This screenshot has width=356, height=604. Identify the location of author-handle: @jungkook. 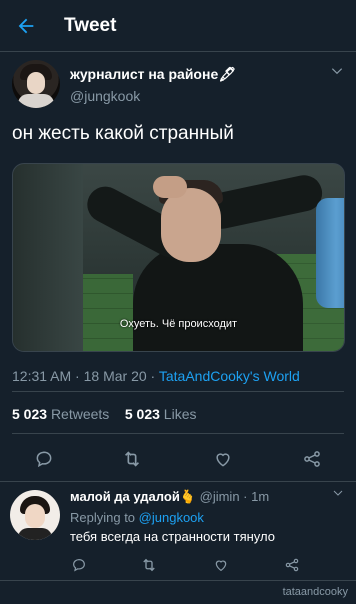
(105, 96).